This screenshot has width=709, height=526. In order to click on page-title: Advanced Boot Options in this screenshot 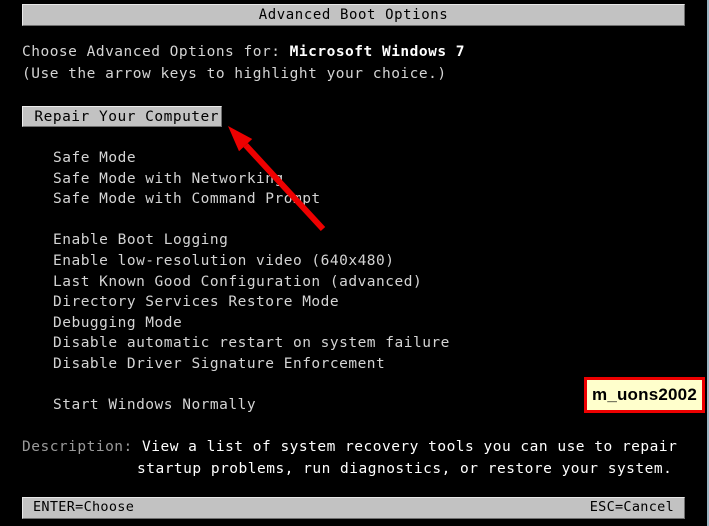, I will do `click(353, 15)`.